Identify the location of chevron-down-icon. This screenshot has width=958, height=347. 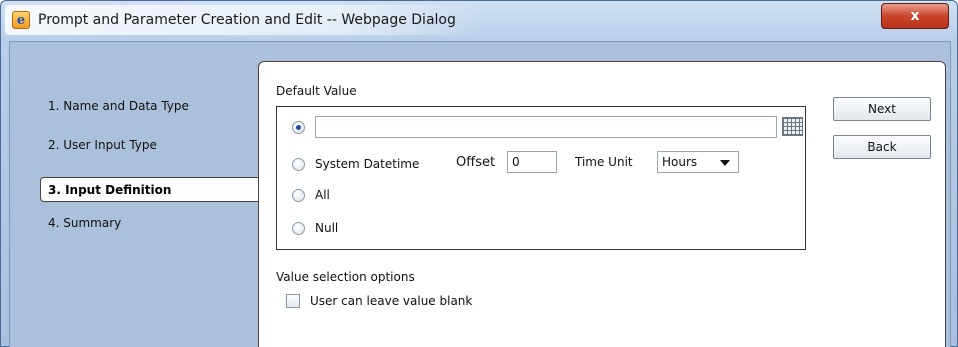
(725, 163).